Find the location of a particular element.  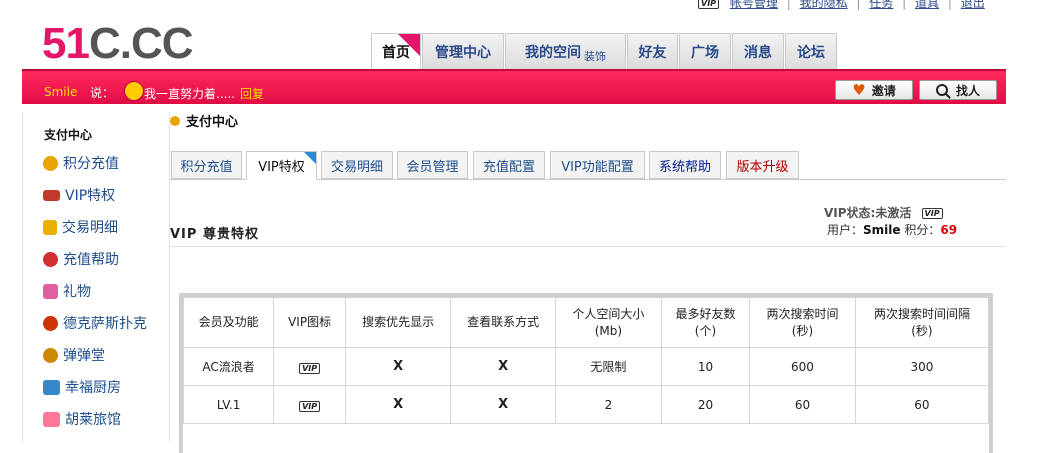

find-people-button: 找人 is located at coordinates (958, 90).